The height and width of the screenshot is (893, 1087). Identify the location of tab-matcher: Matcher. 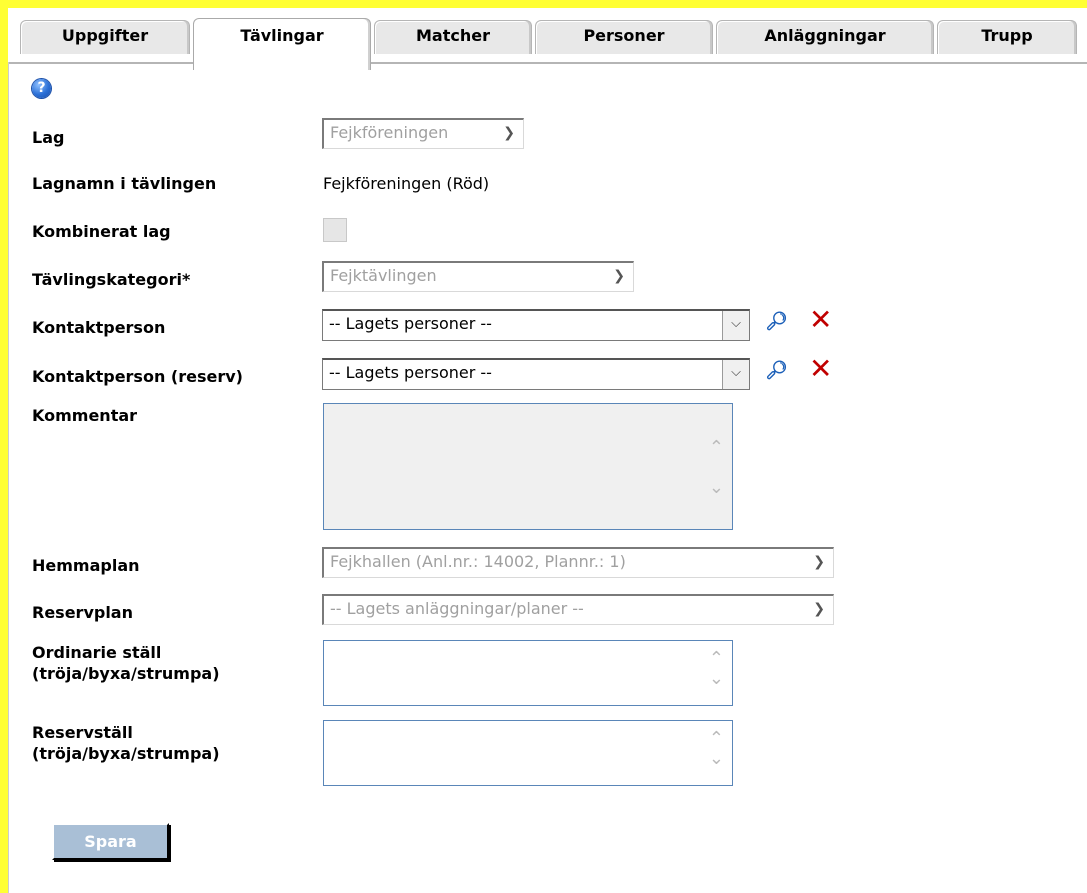
(453, 37).